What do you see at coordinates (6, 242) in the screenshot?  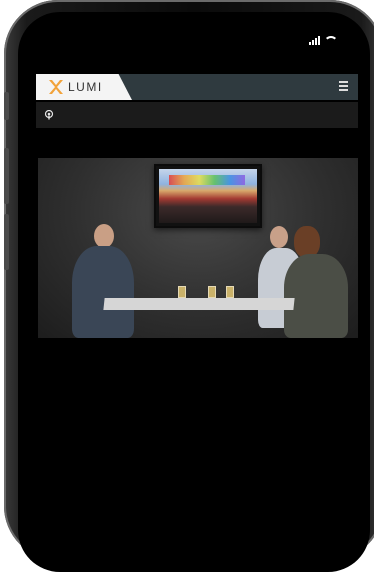 I see `phone-volume-down-button` at bounding box center [6, 242].